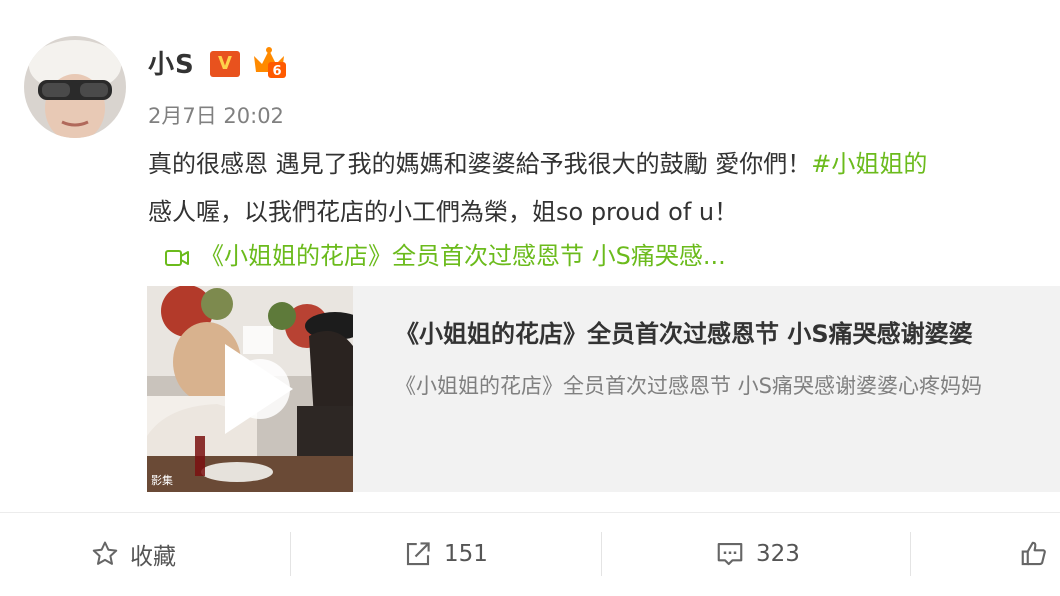 The height and width of the screenshot is (596, 1060). Describe the element at coordinates (153, 557) in the screenshot. I see `favorite-label: 收藏` at that location.